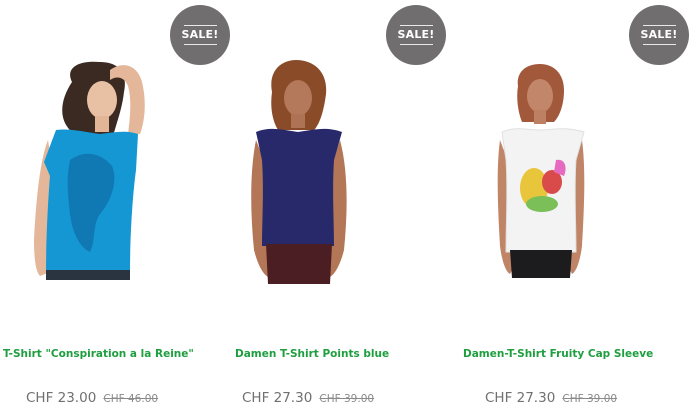  Describe the element at coordinates (131, 399) in the screenshot. I see `original-price: CHF 46.00` at that location.